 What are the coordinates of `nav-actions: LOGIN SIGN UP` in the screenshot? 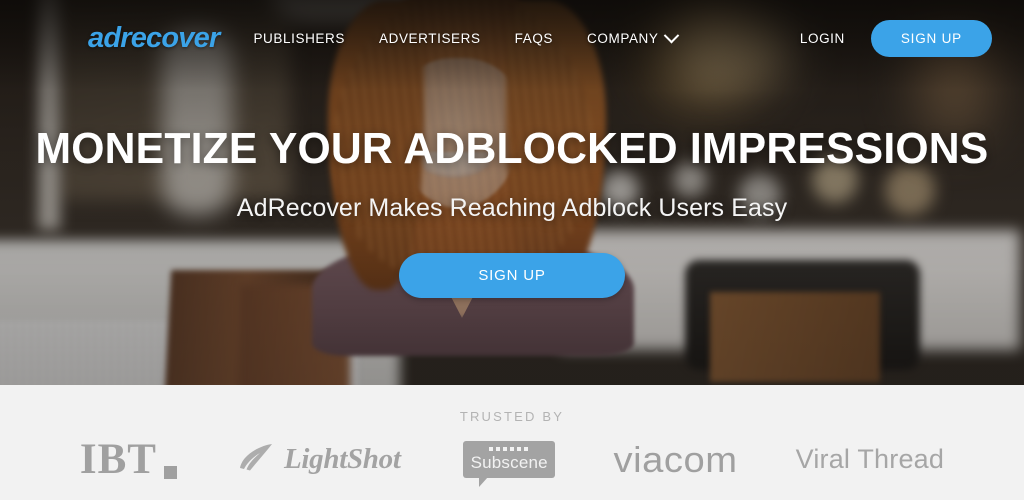 It's located at (896, 38).